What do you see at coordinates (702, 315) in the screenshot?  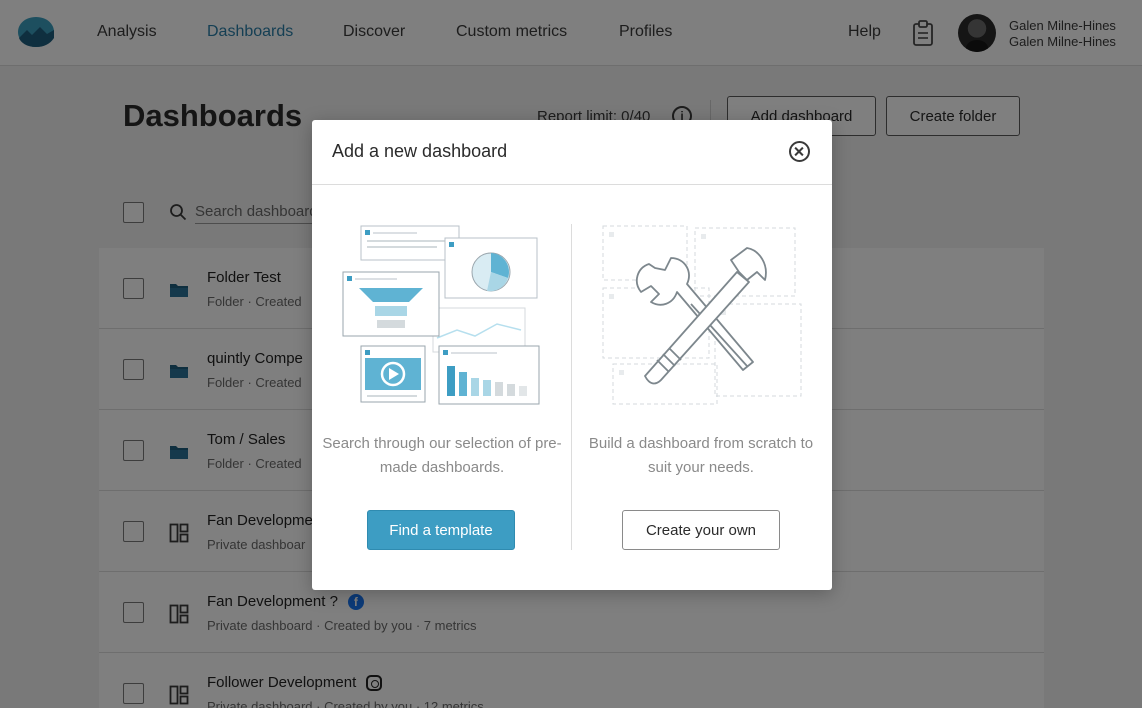 I see `wrench-hammer-illustration` at bounding box center [702, 315].